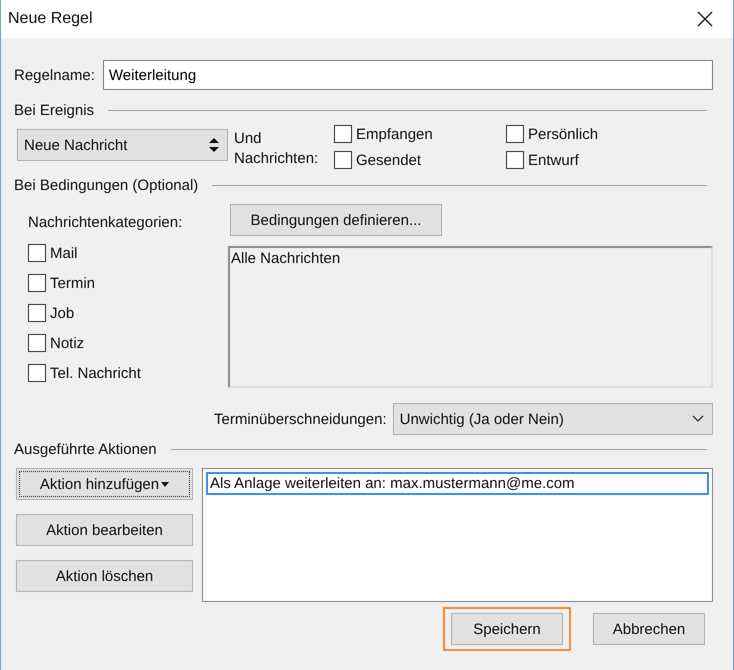  I want to click on field-label: Regelname:, so click(54, 75).